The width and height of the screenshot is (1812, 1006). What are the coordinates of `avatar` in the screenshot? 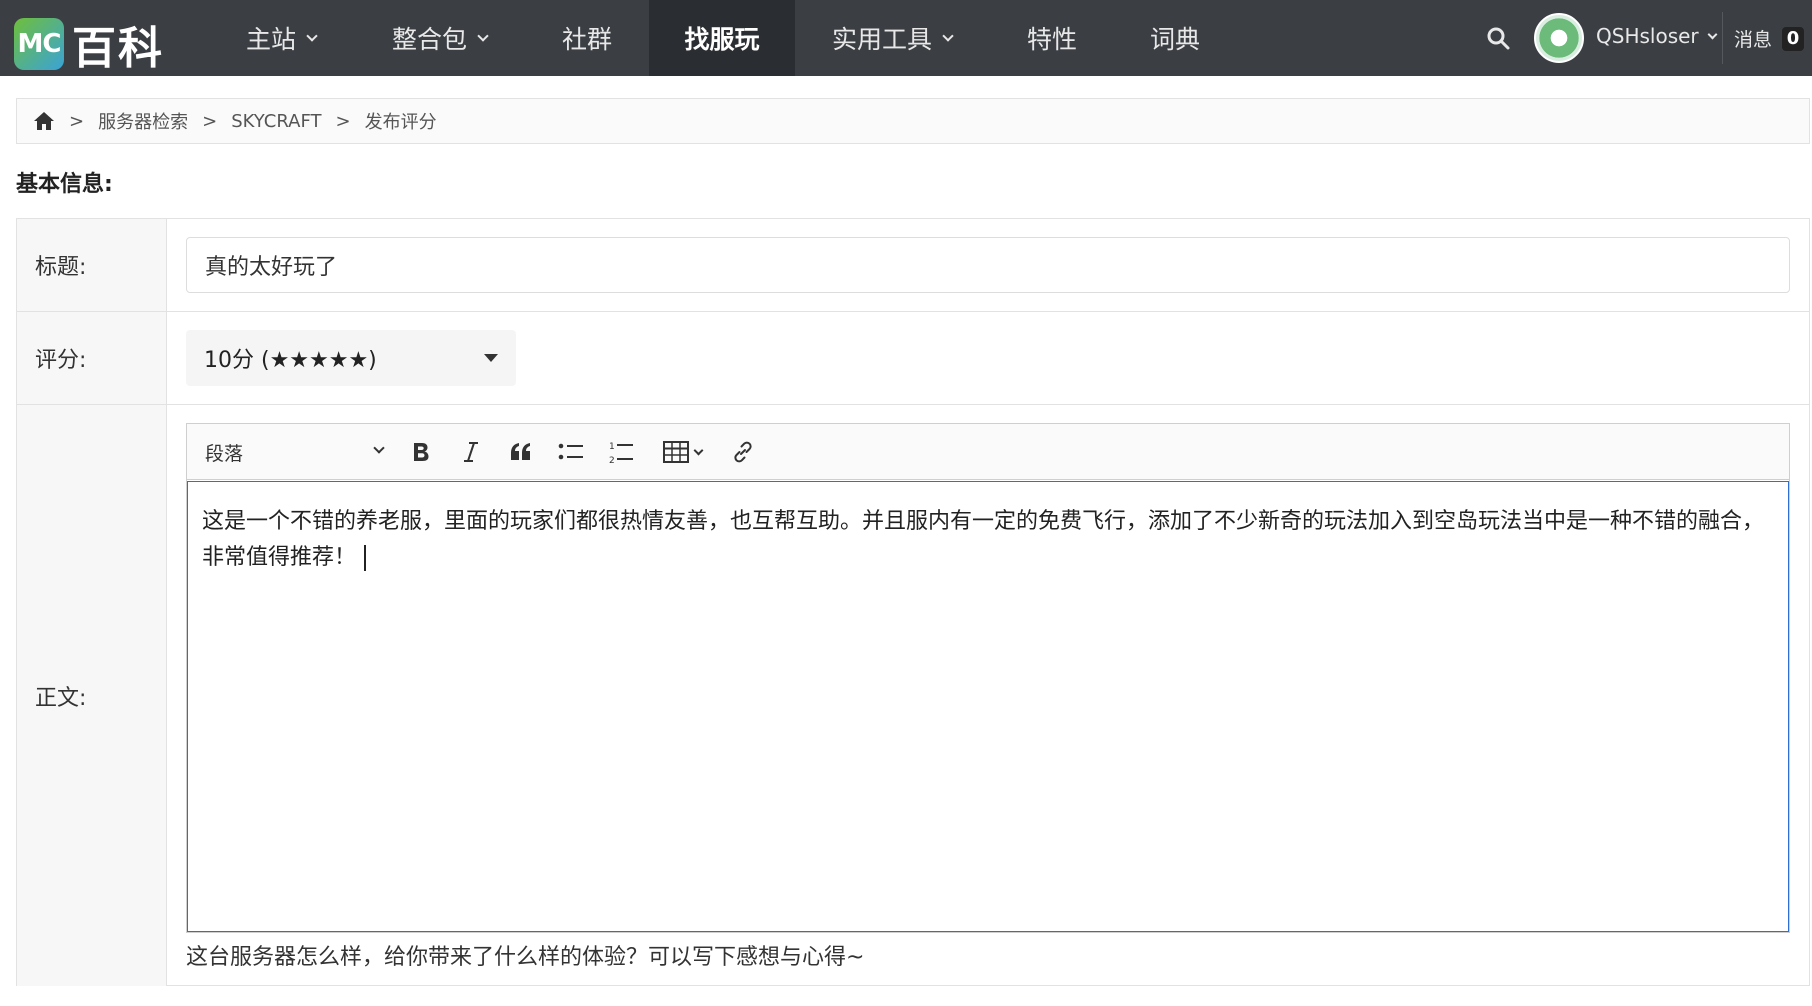 It's located at (1559, 38).